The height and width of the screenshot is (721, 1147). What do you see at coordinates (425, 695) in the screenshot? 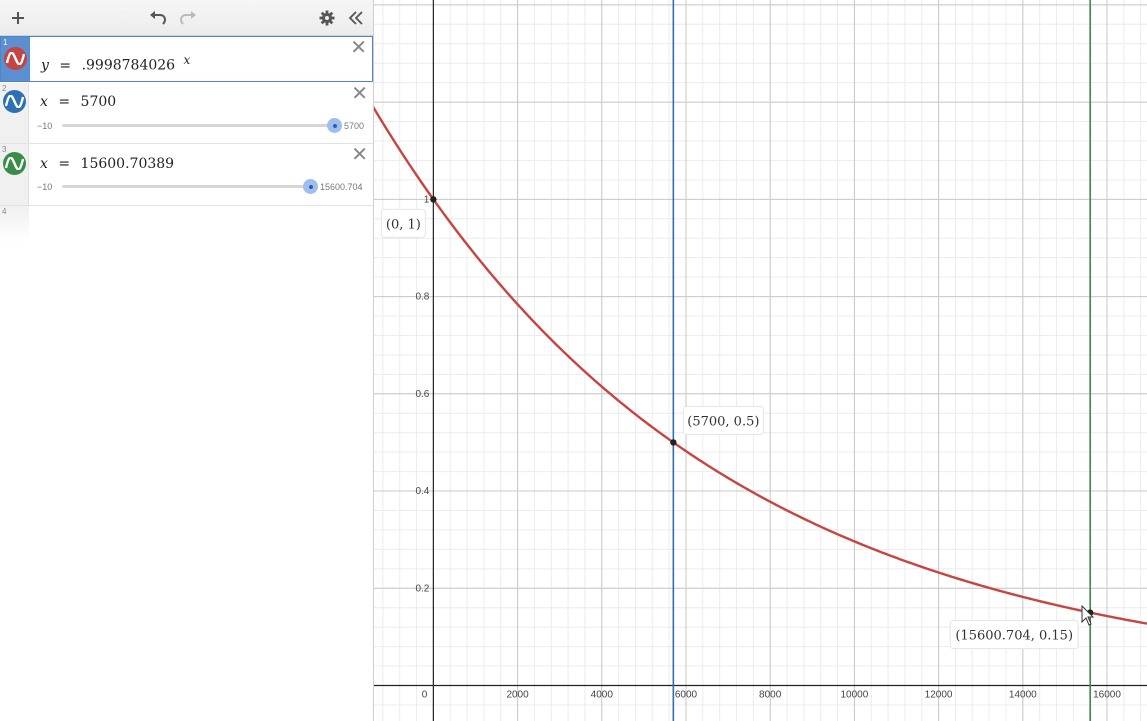
I see `x-tick-label: 0` at bounding box center [425, 695].